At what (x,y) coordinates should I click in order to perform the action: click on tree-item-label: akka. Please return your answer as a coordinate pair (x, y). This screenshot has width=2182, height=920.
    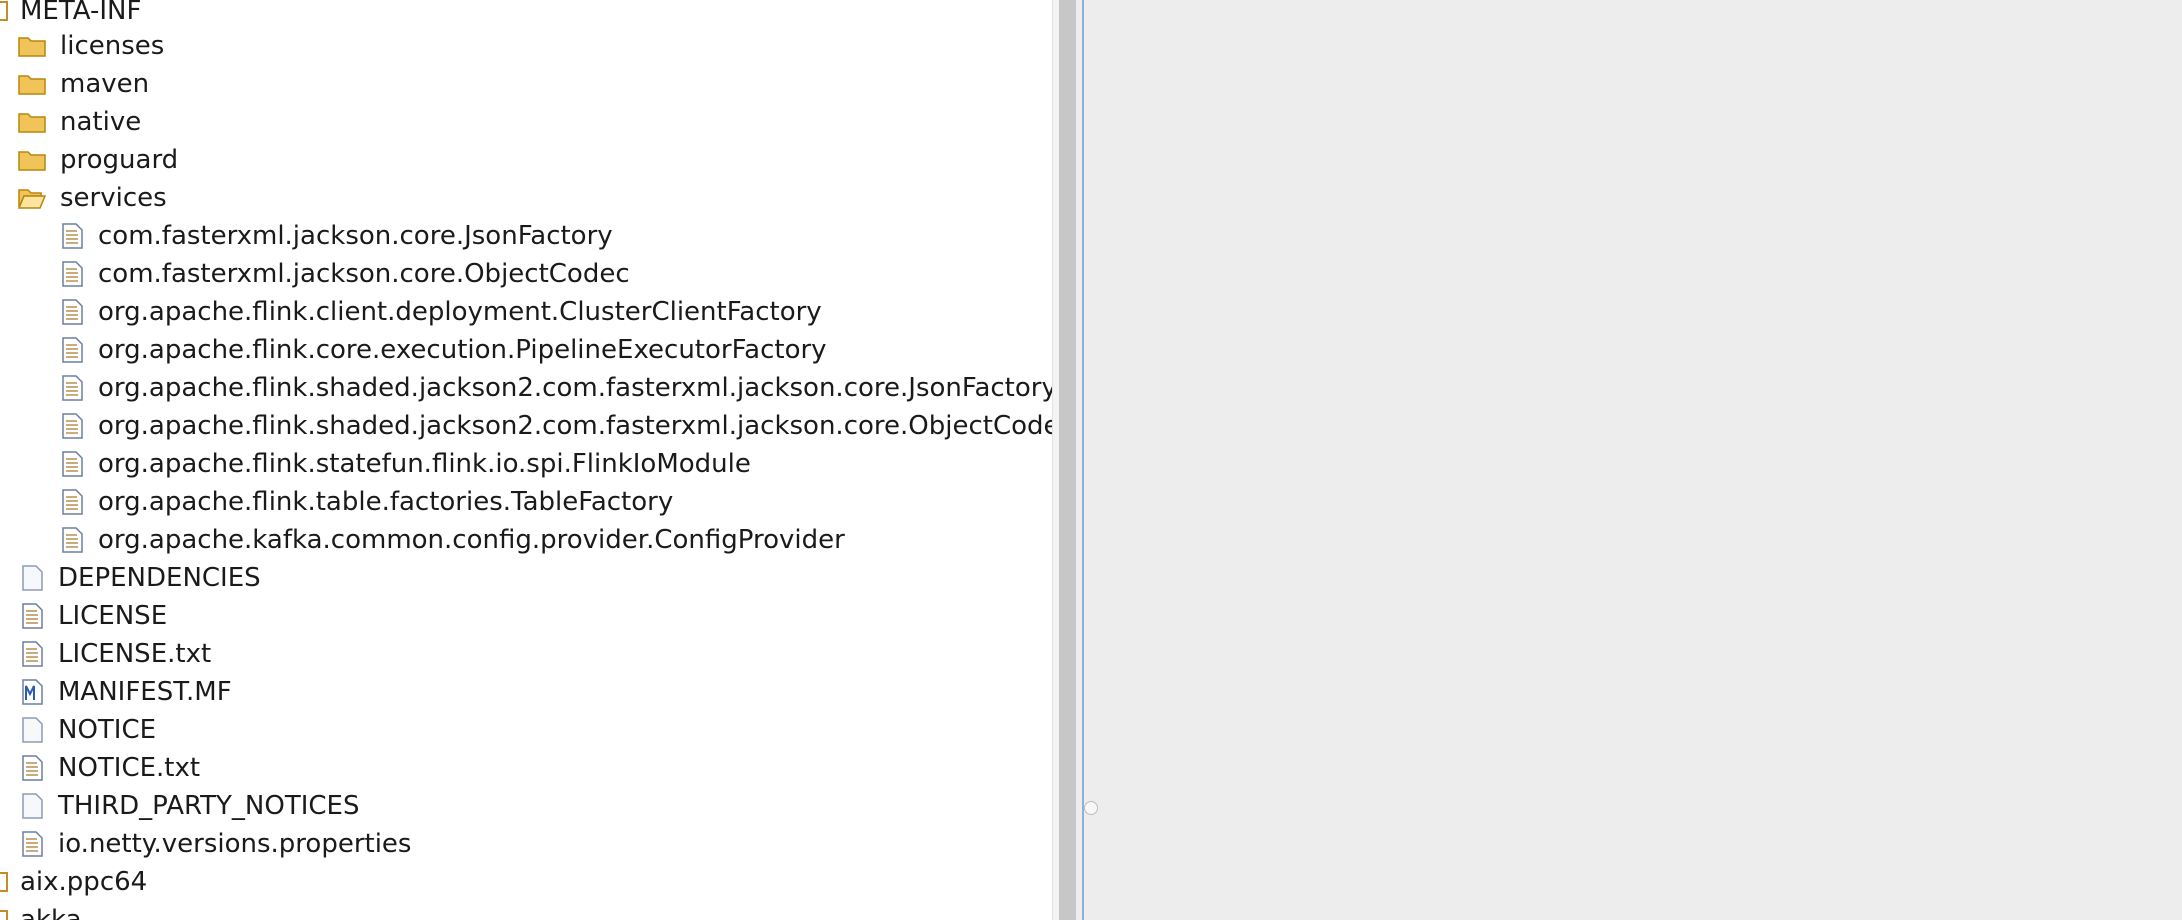
    Looking at the image, I should click on (51, 912).